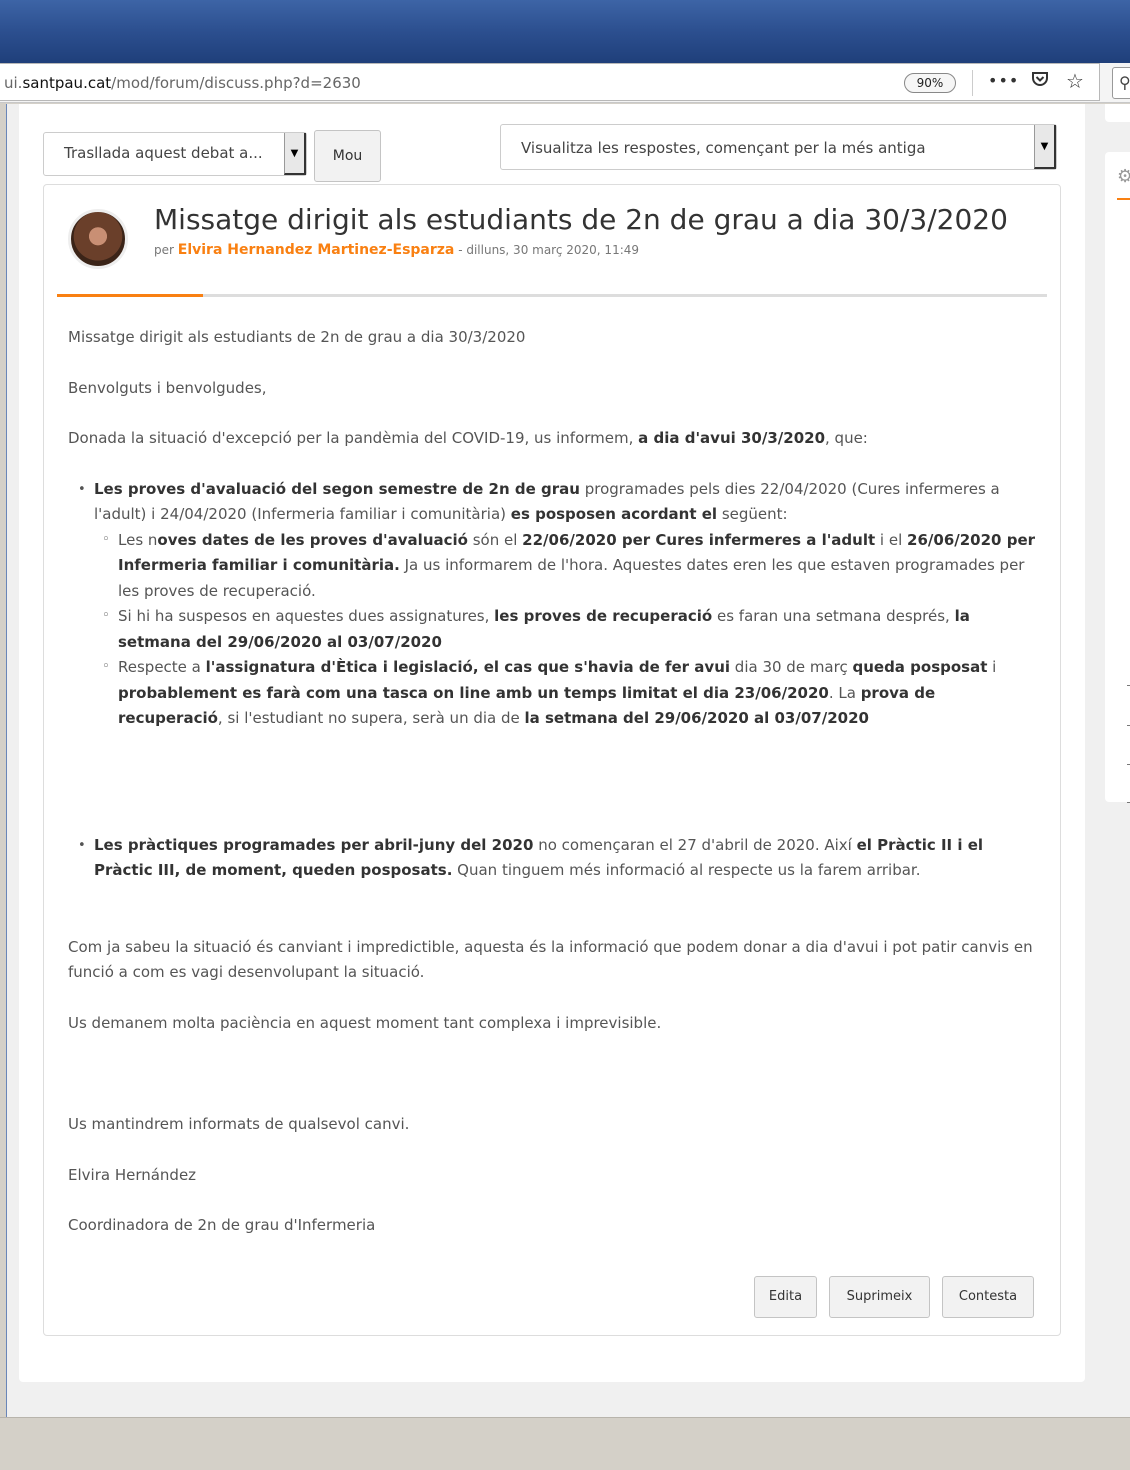 The width and height of the screenshot is (1130, 1470). What do you see at coordinates (1117, 477) in the screenshot?
I see `side-block: ⚙` at bounding box center [1117, 477].